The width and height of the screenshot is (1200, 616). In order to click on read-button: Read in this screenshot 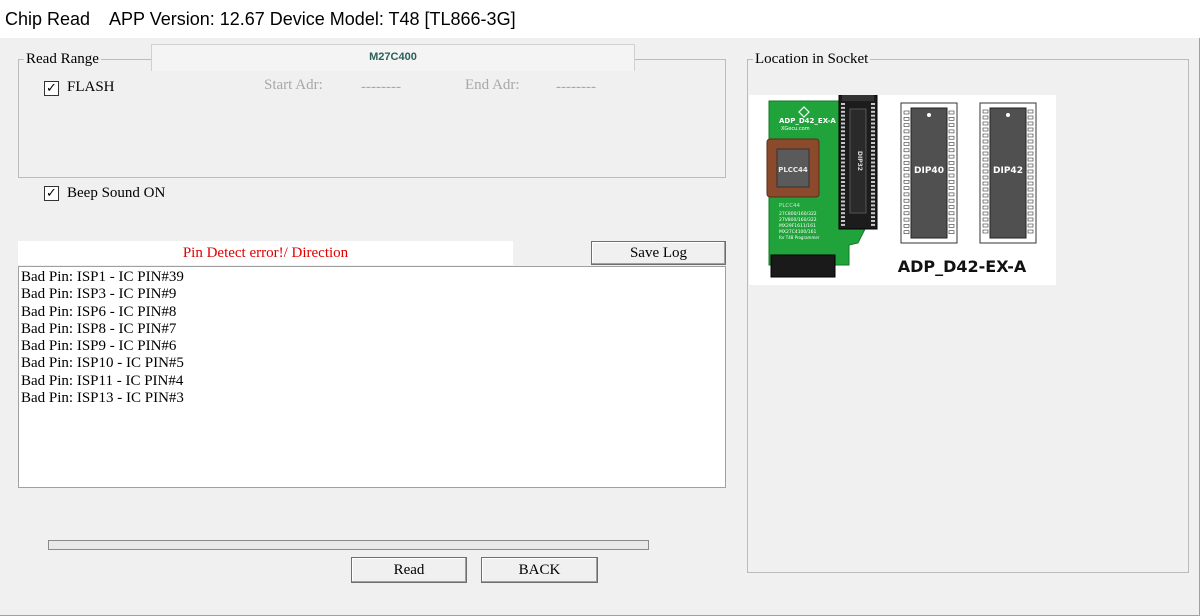, I will do `click(409, 570)`.